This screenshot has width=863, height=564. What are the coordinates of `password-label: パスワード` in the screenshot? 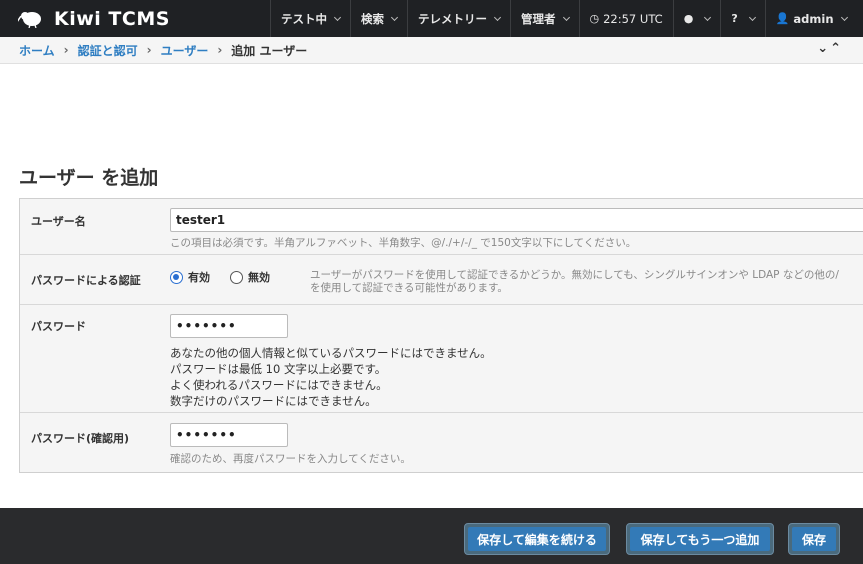 It's located at (58, 326).